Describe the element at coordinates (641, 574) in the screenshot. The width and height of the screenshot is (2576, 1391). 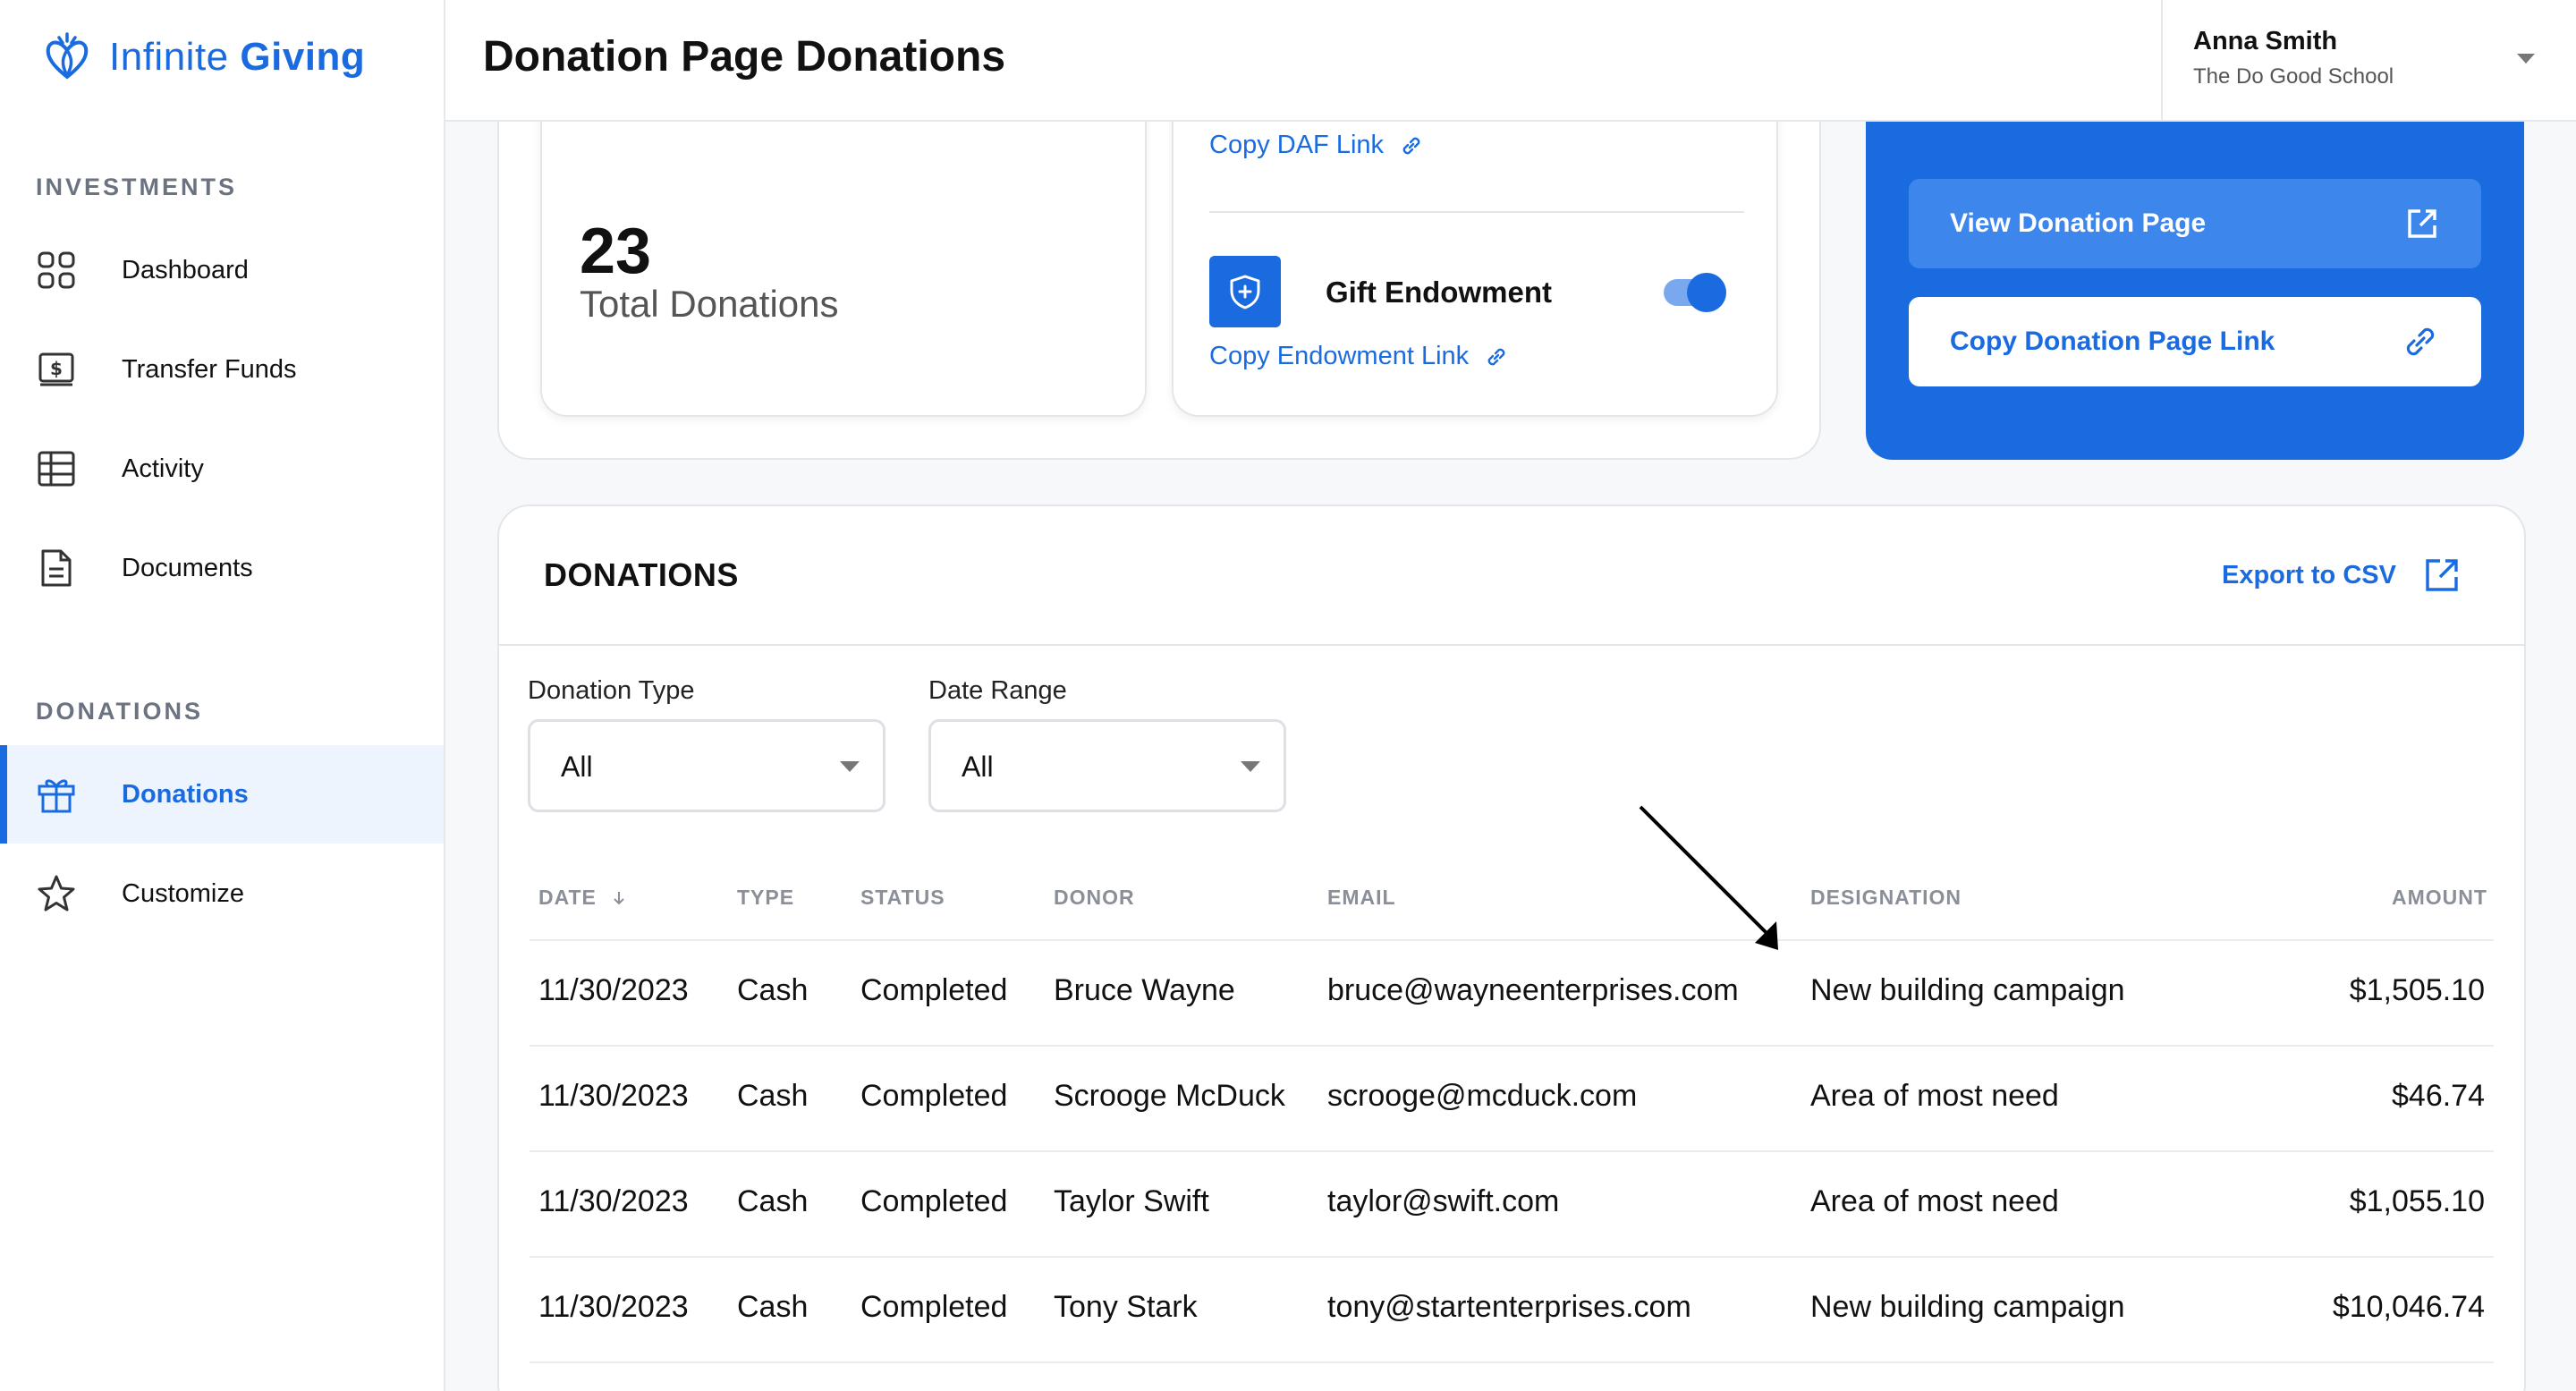
I see `donations-title: DONATIONS` at that location.